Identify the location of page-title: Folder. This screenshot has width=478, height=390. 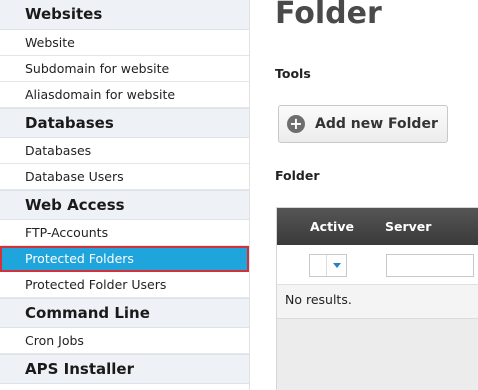
(328, 15).